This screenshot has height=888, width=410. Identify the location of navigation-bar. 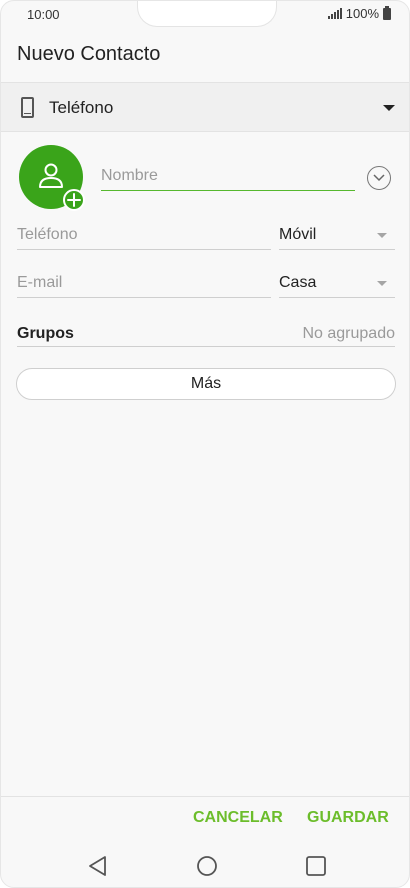
(205, 864).